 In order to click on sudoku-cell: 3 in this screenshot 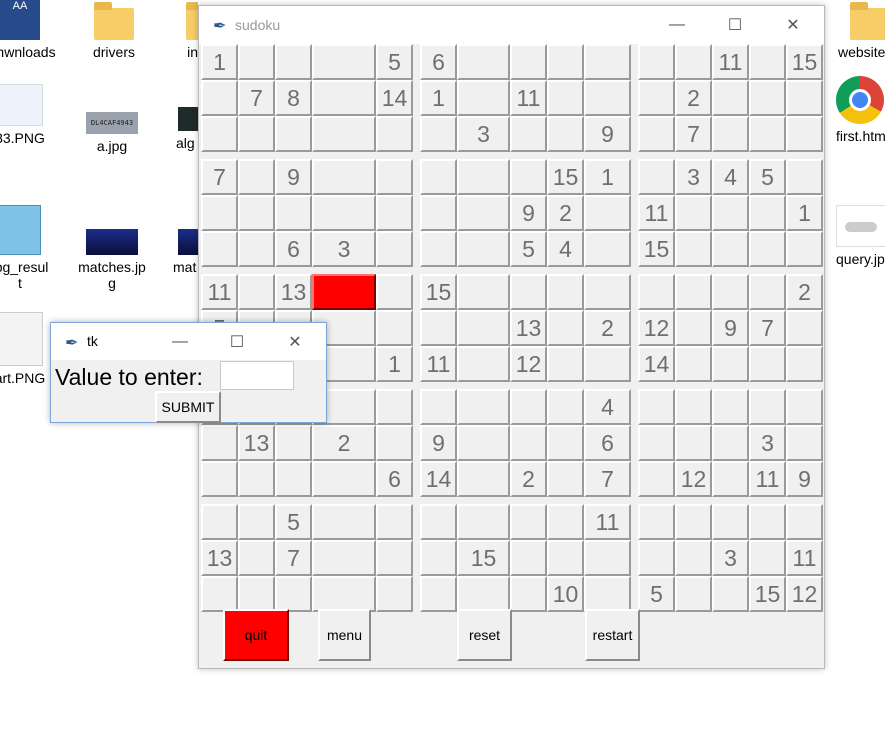, I will do `click(344, 249)`.